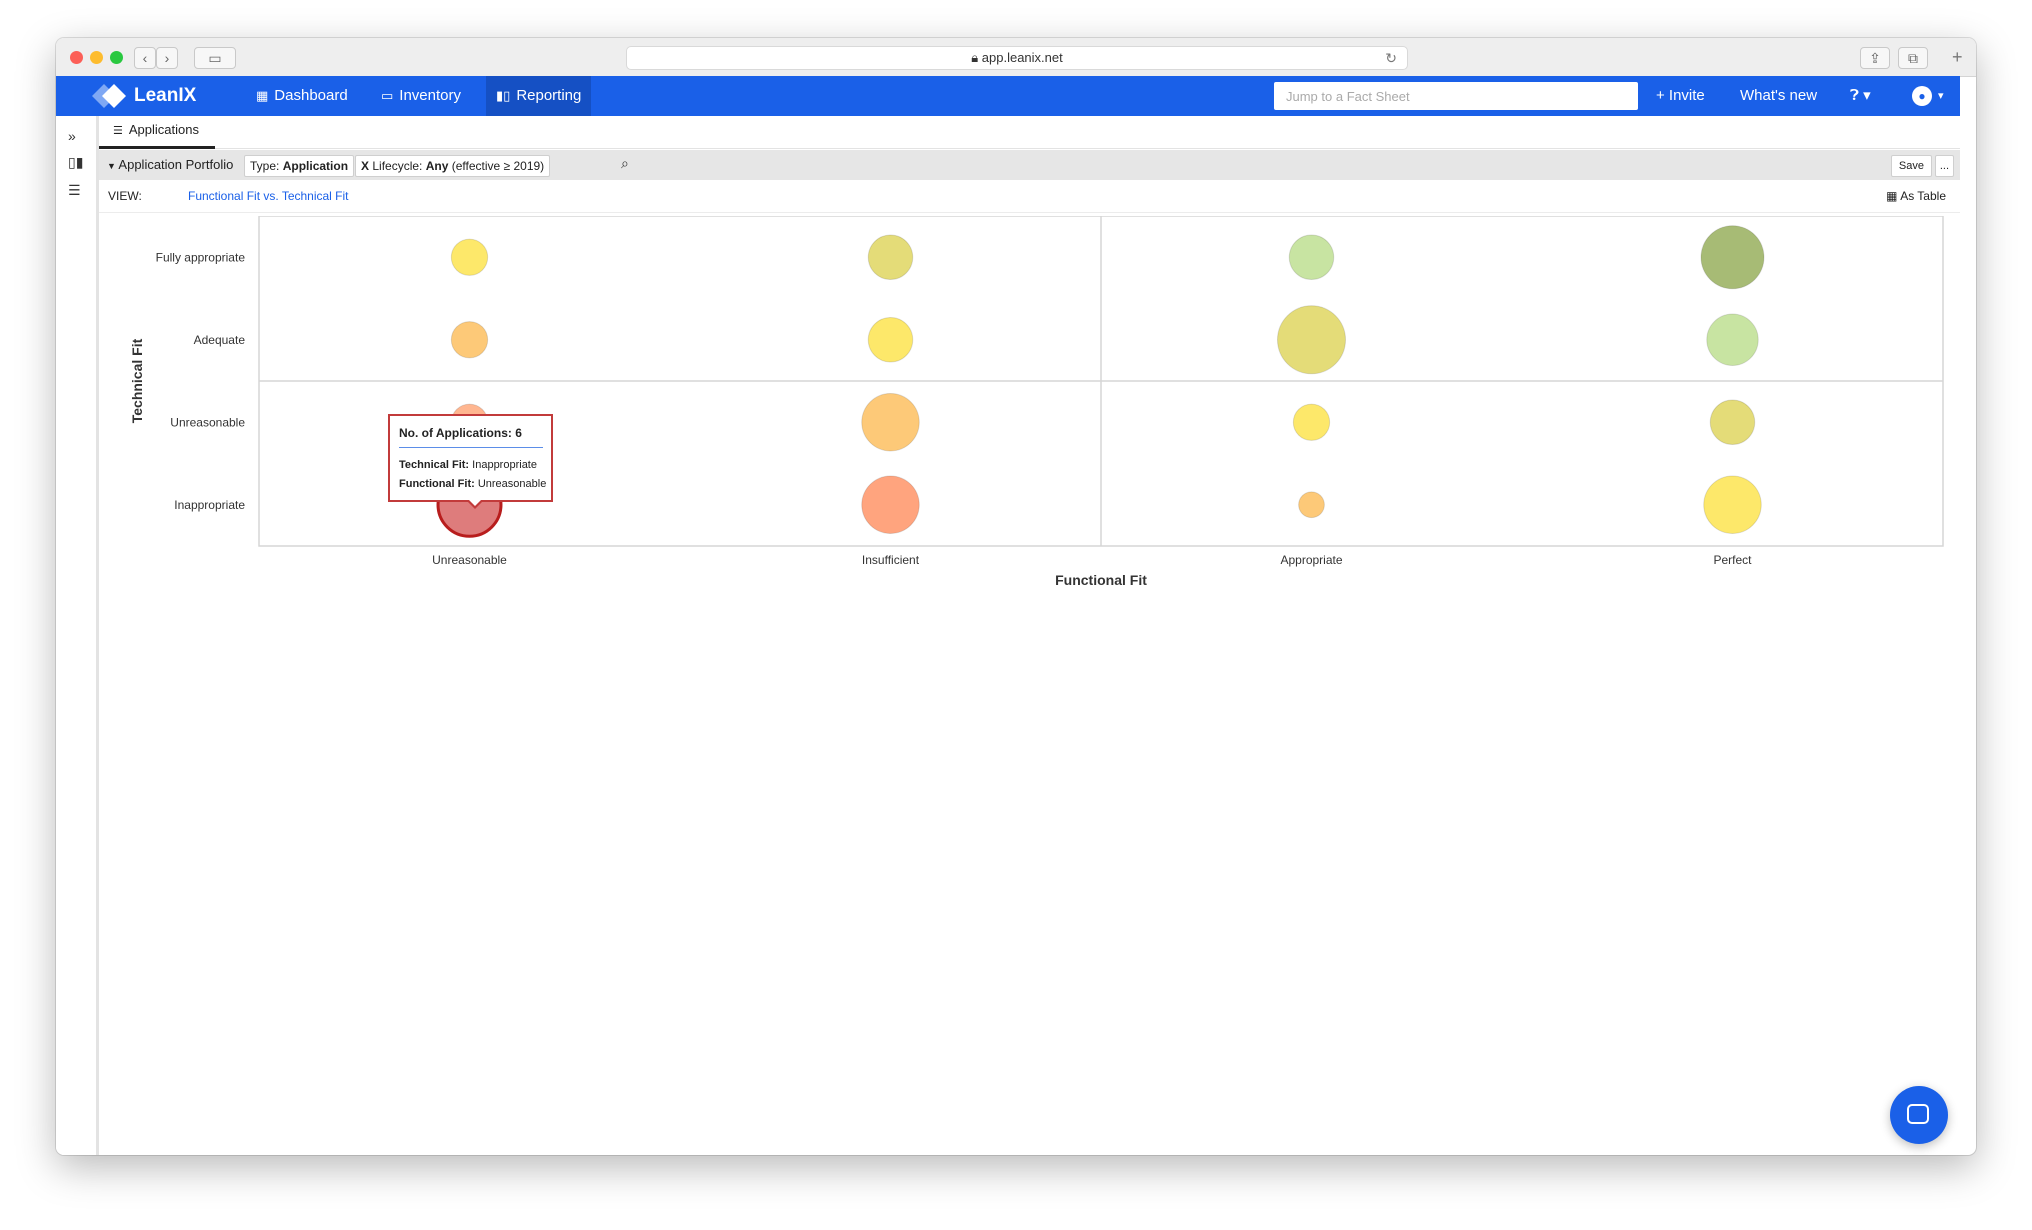 The image size is (2032, 1230). Describe the element at coordinates (72, 136) in the screenshot. I see `expand-icon: »` at that location.